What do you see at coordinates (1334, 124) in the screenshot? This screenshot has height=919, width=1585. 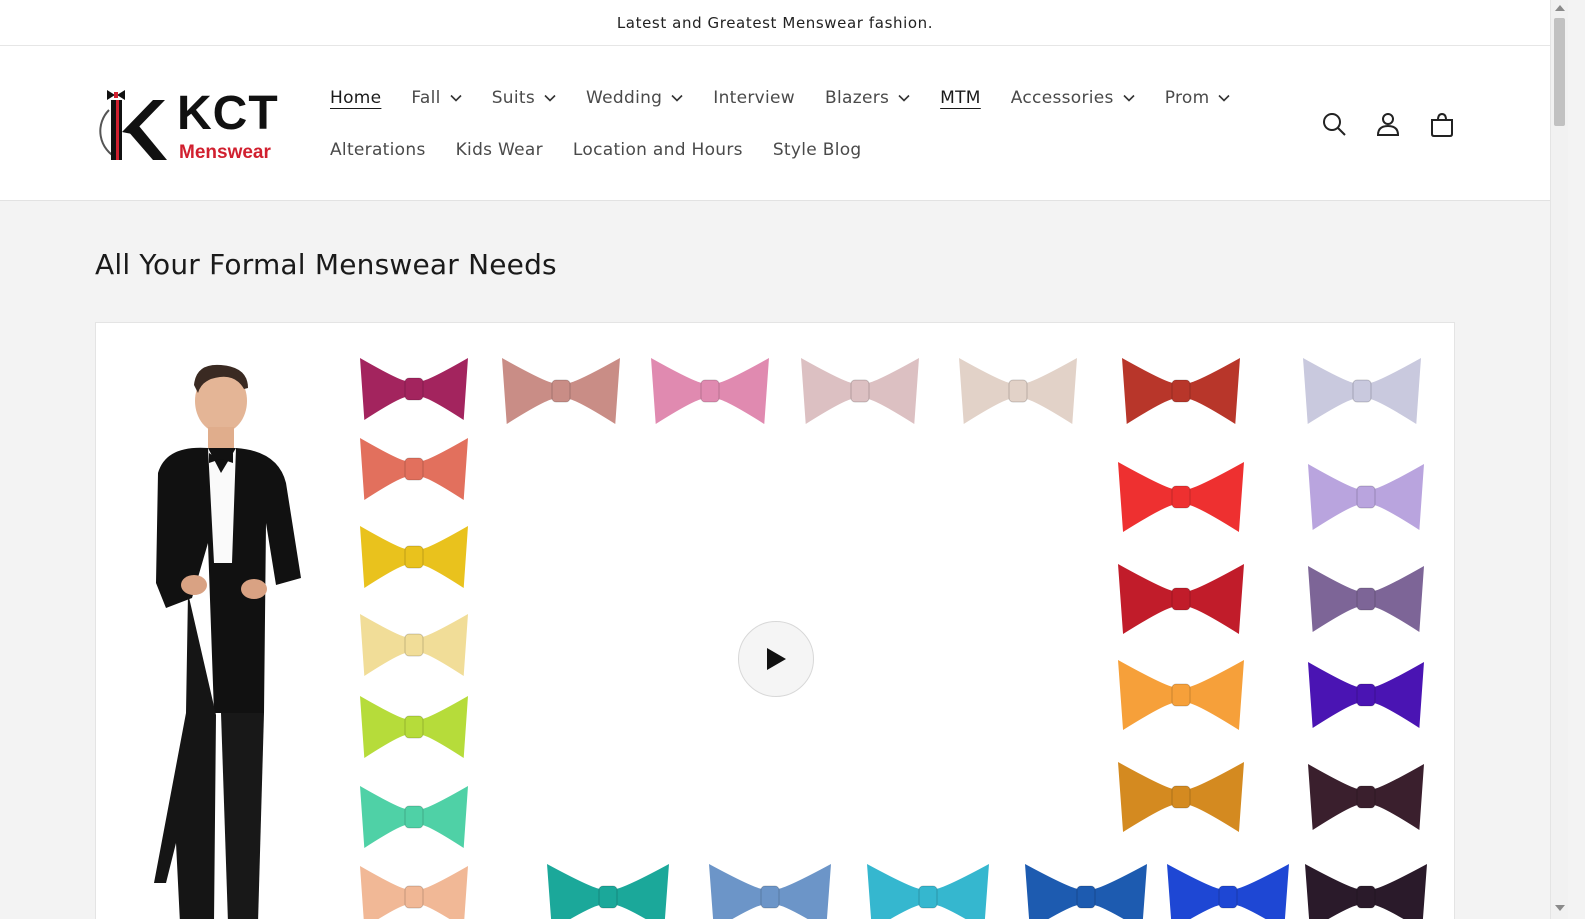 I see `search-icon` at bounding box center [1334, 124].